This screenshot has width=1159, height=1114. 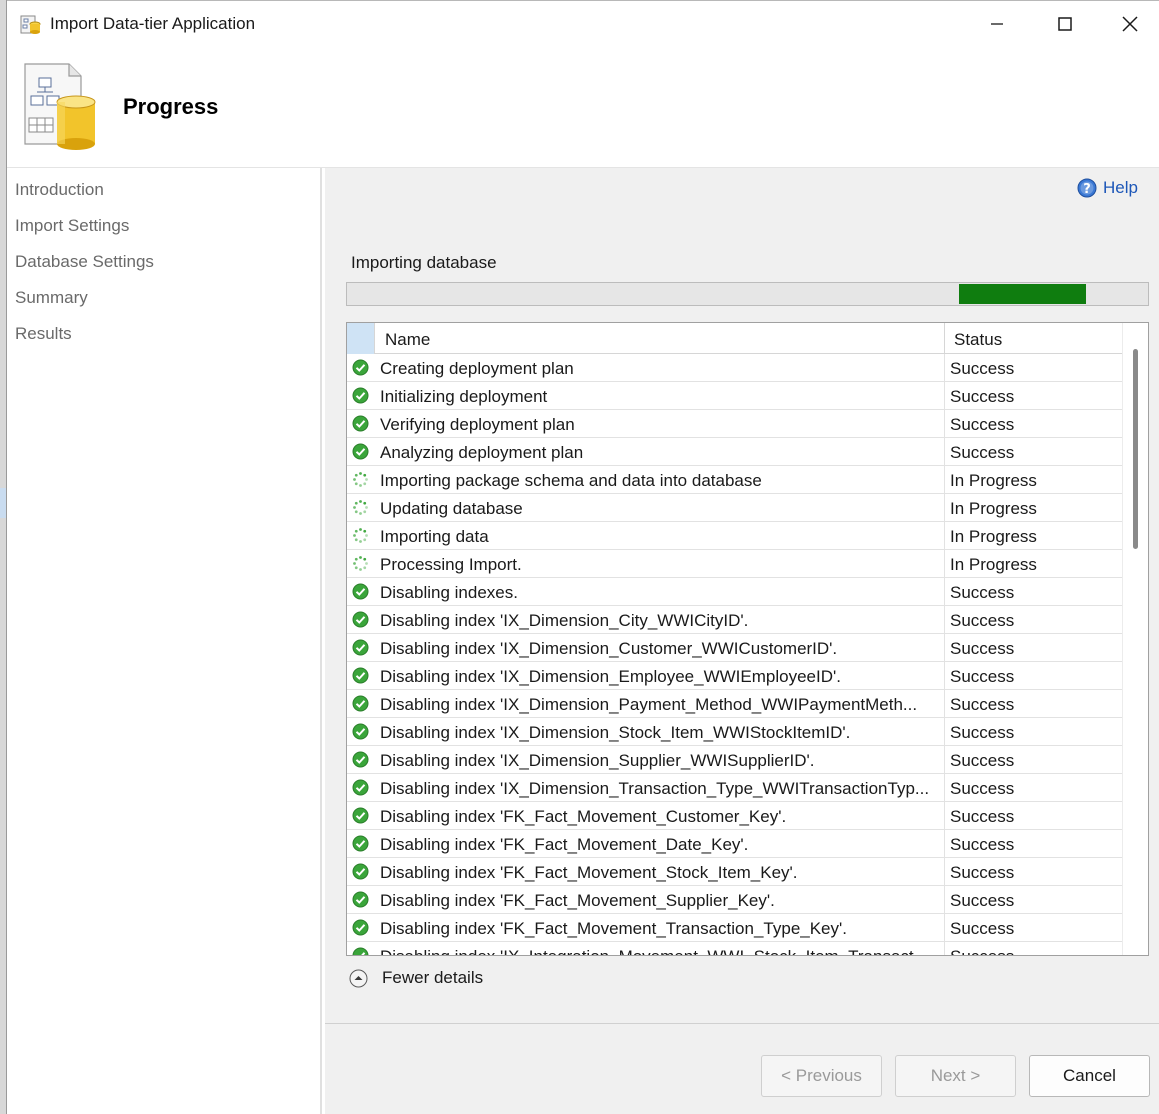 I want to click on row-name: Updating database, so click(x=451, y=508).